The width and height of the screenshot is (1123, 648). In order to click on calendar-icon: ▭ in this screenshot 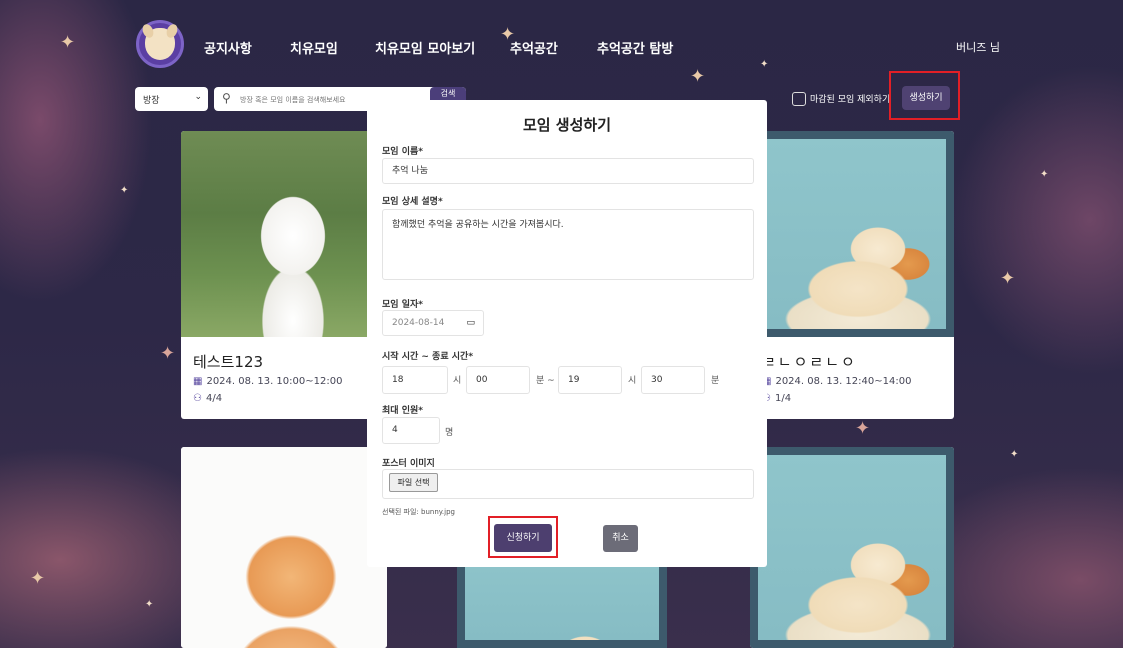, I will do `click(470, 323)`.